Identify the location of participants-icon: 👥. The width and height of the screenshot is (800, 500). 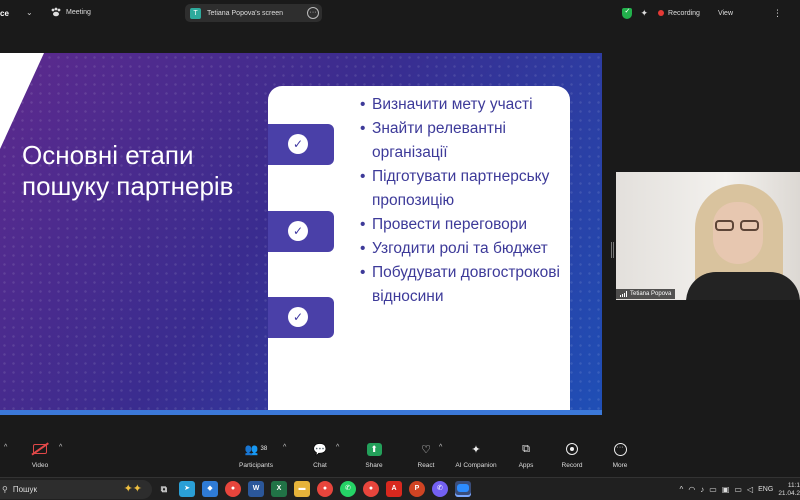
(251, 449).